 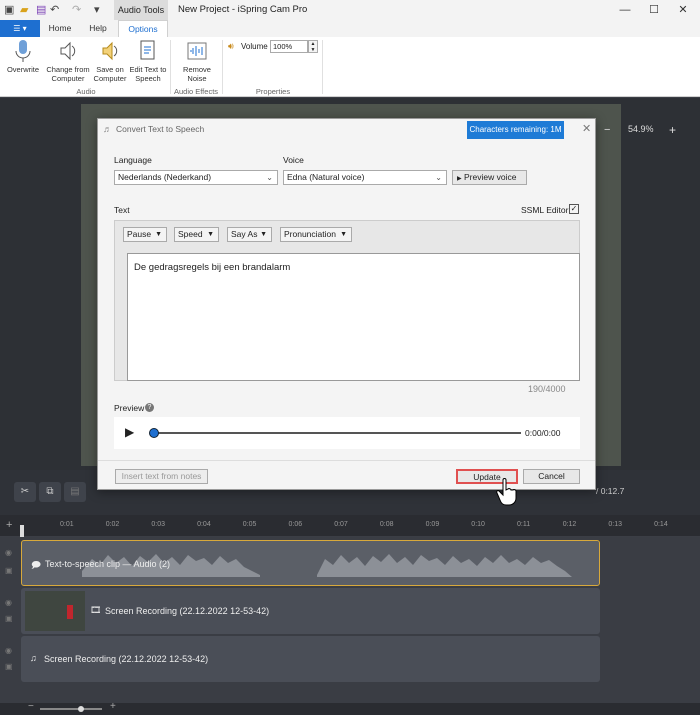 What do you see at coordinates (249, 524) in the screenshot?
I see `ruler-tick: 0:05` at bounding box center [249, 524].